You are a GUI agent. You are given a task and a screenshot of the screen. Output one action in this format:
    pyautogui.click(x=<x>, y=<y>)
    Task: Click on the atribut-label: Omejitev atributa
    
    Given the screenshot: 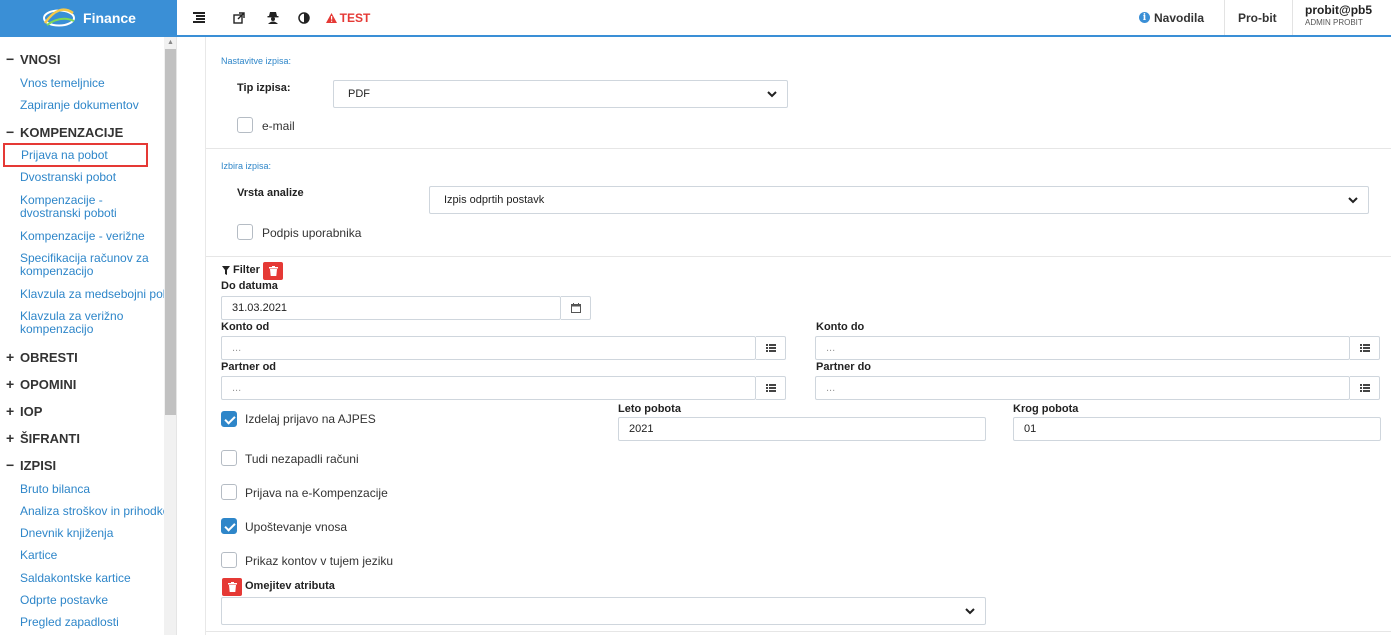 What is the action you would take?
    pyautogui.click(x=290, y=586)
    